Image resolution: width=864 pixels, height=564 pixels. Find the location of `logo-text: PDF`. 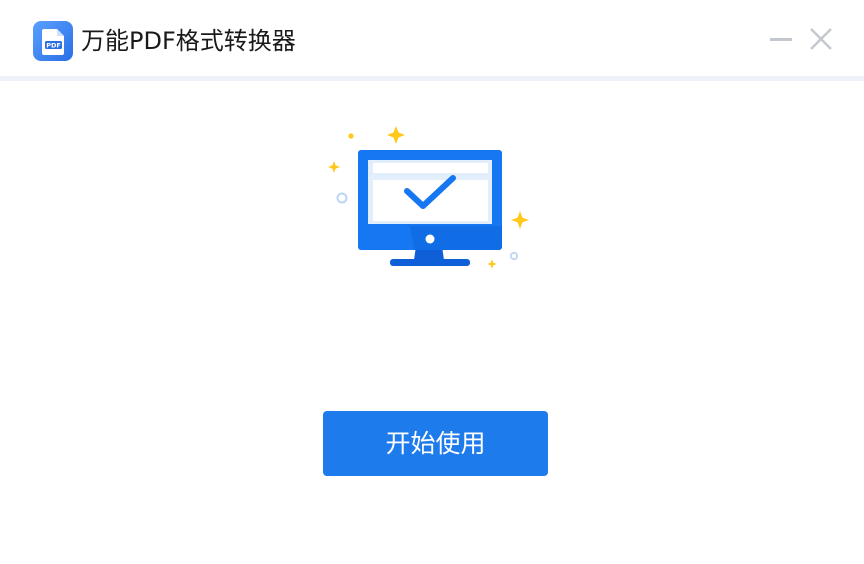

logo-text: PDF is located at coordinates (53, 45).